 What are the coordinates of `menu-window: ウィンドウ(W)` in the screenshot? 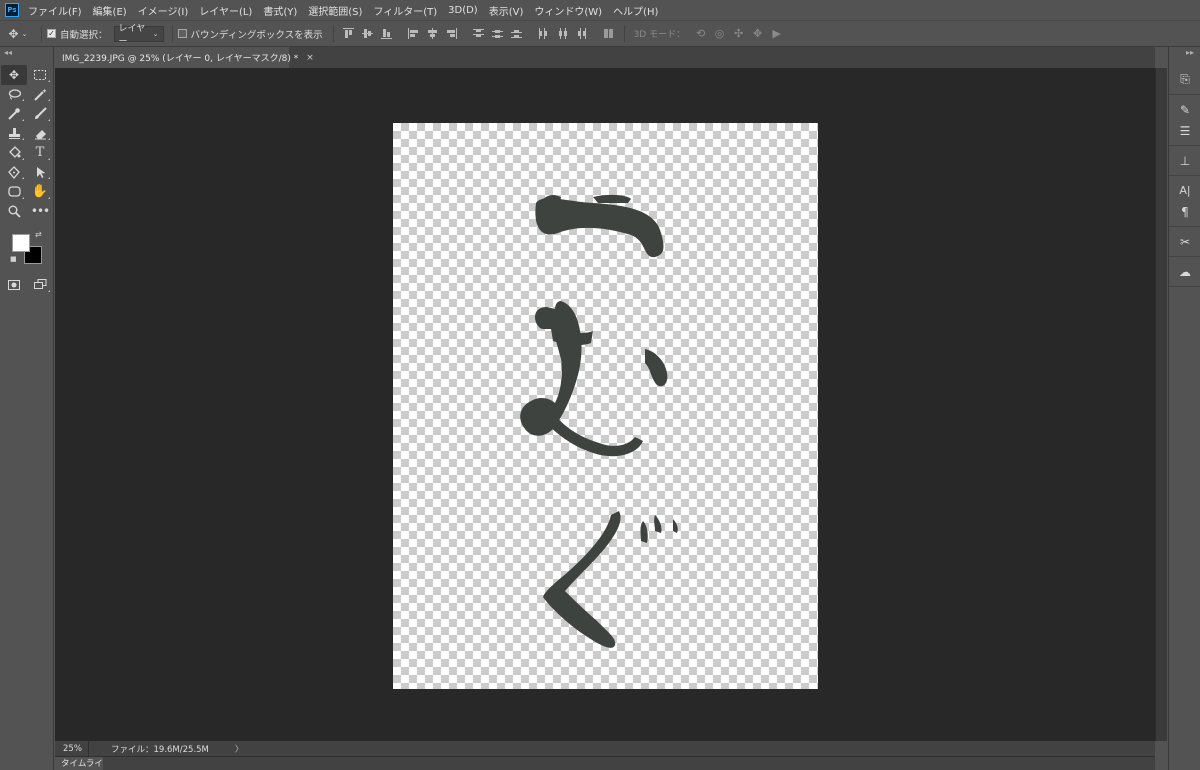 It's located at (568, 10).